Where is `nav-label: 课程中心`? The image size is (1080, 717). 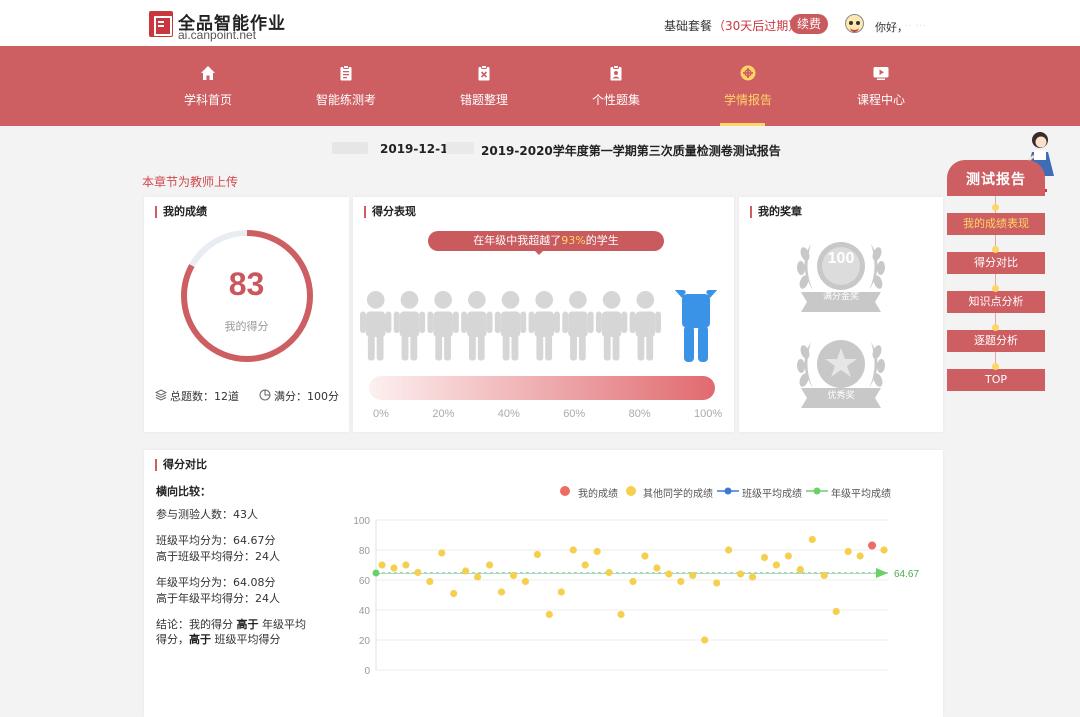 nav-label: 课程中心 is located at coordinates (880, 100).